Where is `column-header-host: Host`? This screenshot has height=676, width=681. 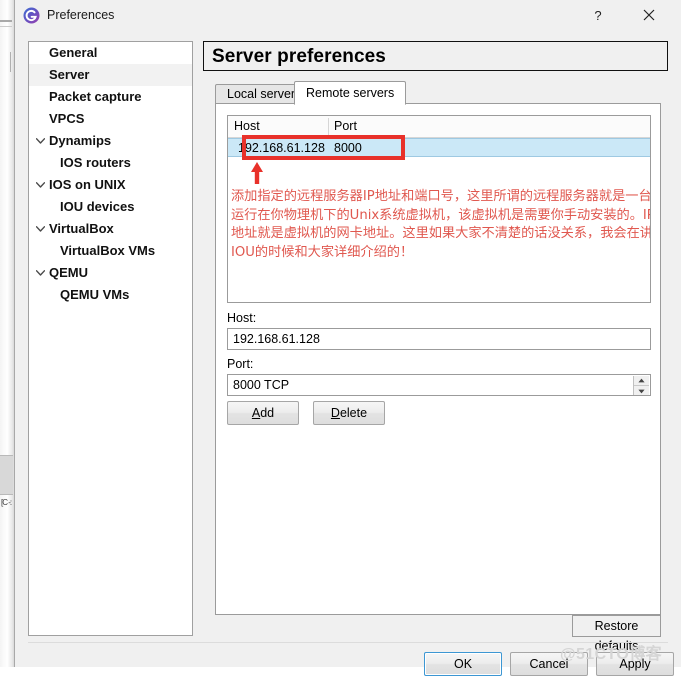
column-header-host: Host is located at coordinates (247, 126).